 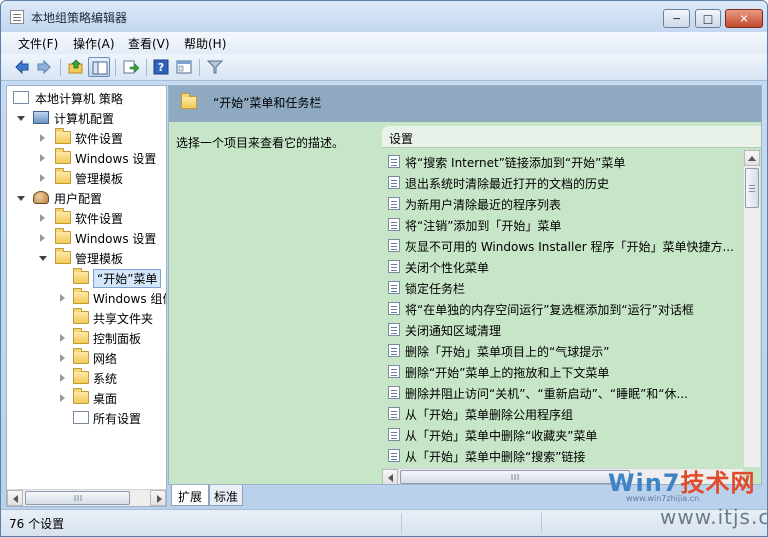 What do you see at coordinates (260, 143) in the screenshot?
I see `description-hint: 选择一个项目来查看它的描述。` at bounding box center [260, 143].